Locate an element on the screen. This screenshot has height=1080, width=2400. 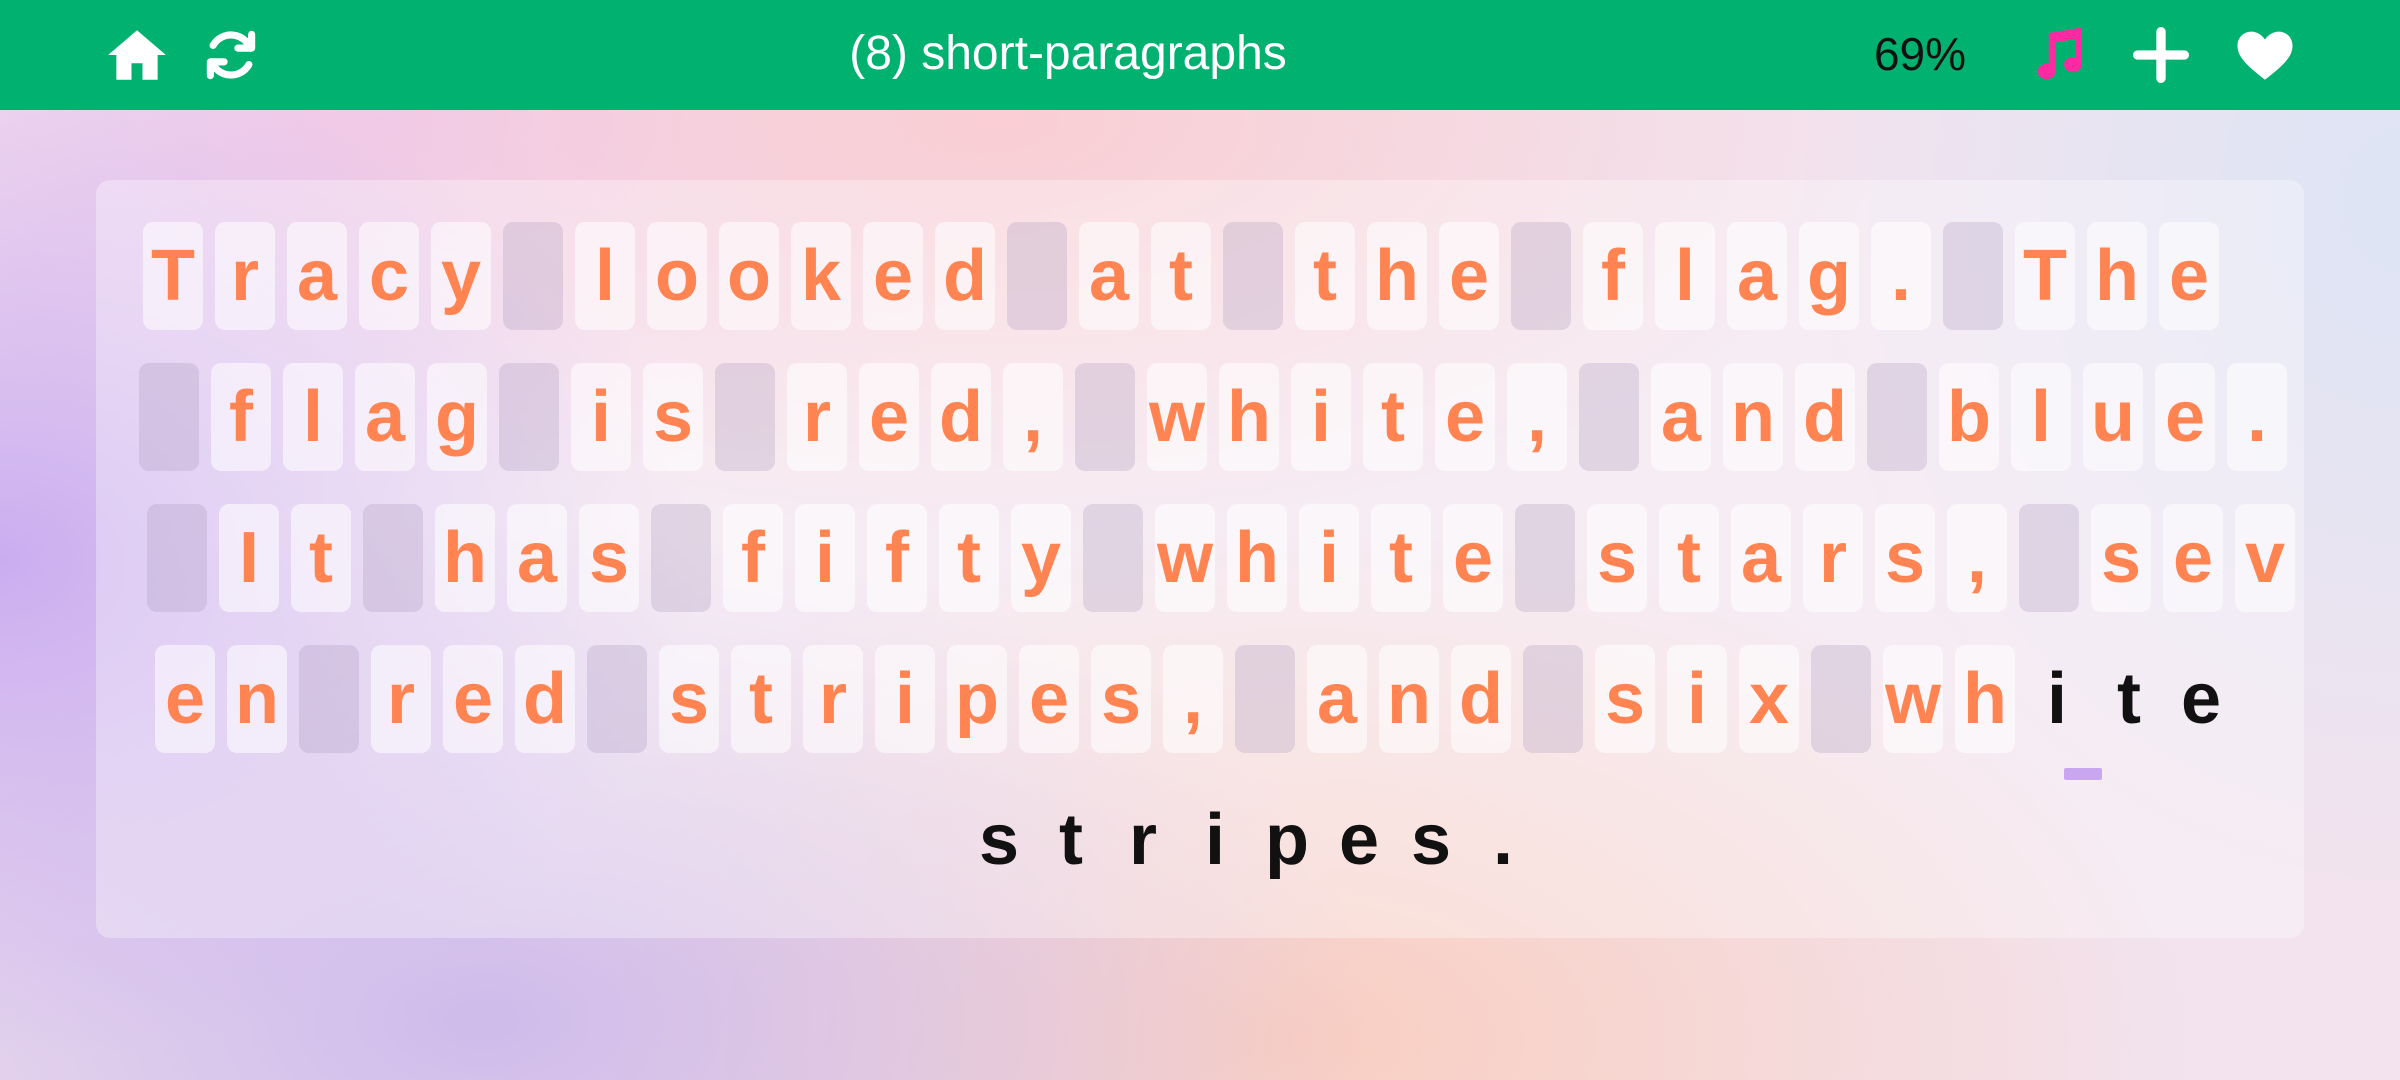
char-tile: p is located at coordinates (977, 699).